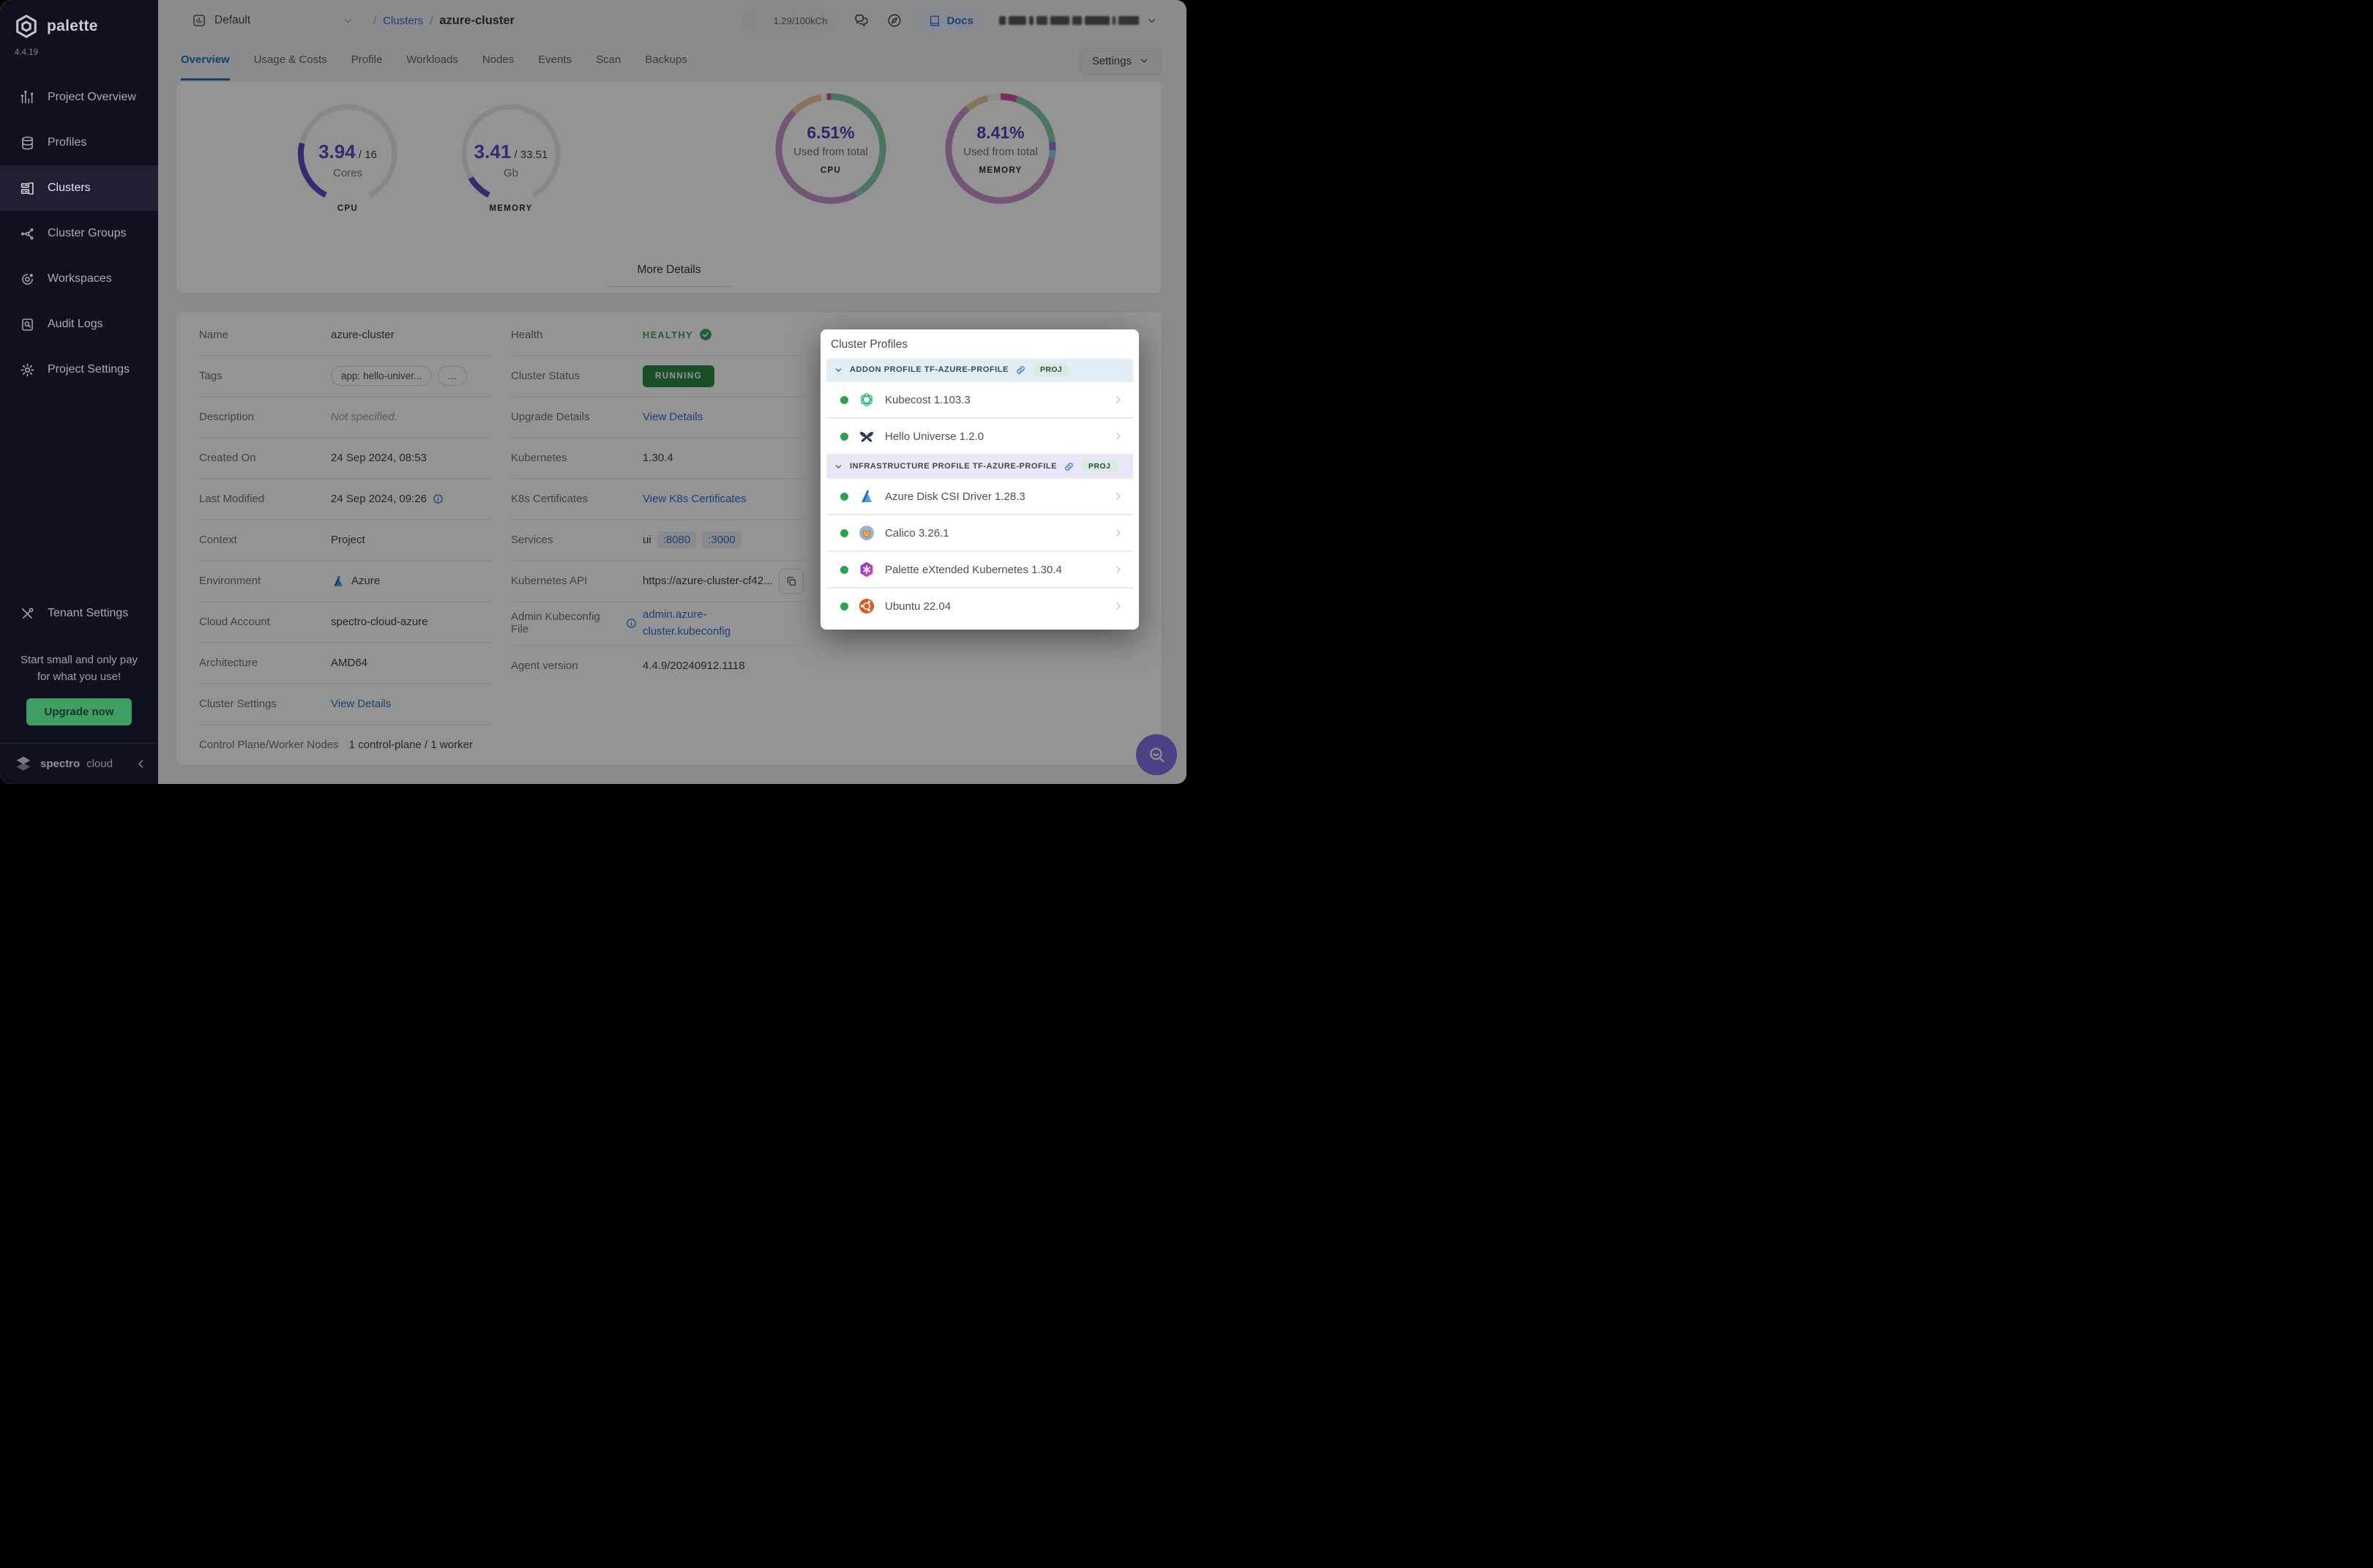  I want to click on sidebar-item-label: Project Overview, so click(92, 97).